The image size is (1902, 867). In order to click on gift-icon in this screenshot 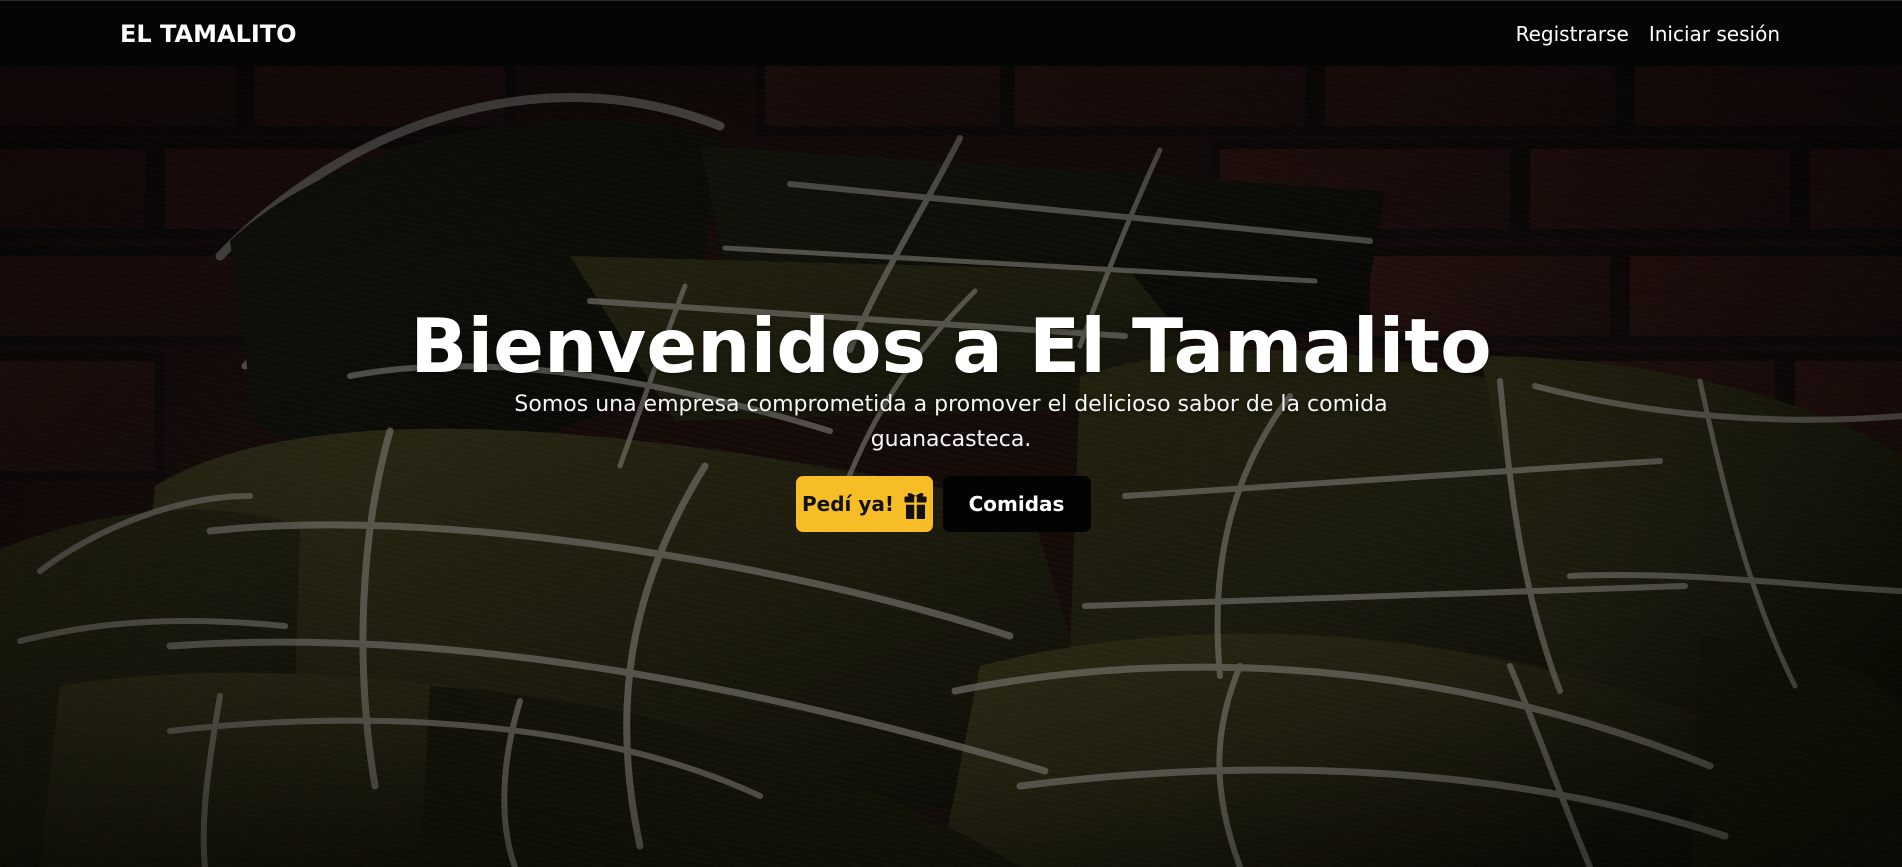, I will do `click(915, 505)`.